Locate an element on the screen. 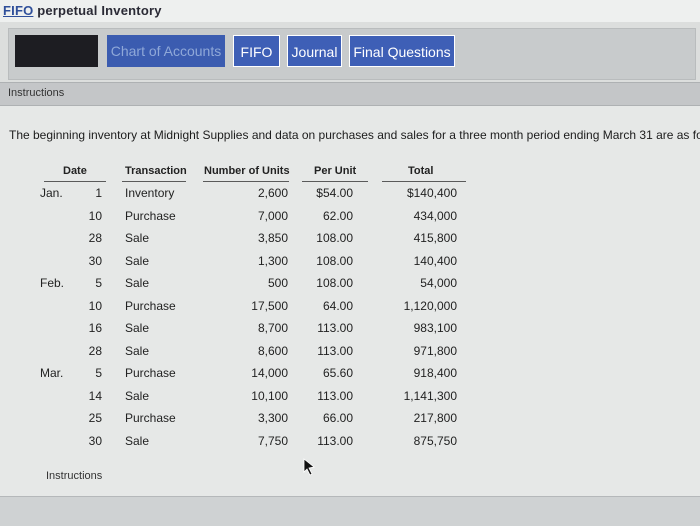 The width and height of the screenshot is (700, 526). header-transaction: Transaction is located at coordinates (156, 171).